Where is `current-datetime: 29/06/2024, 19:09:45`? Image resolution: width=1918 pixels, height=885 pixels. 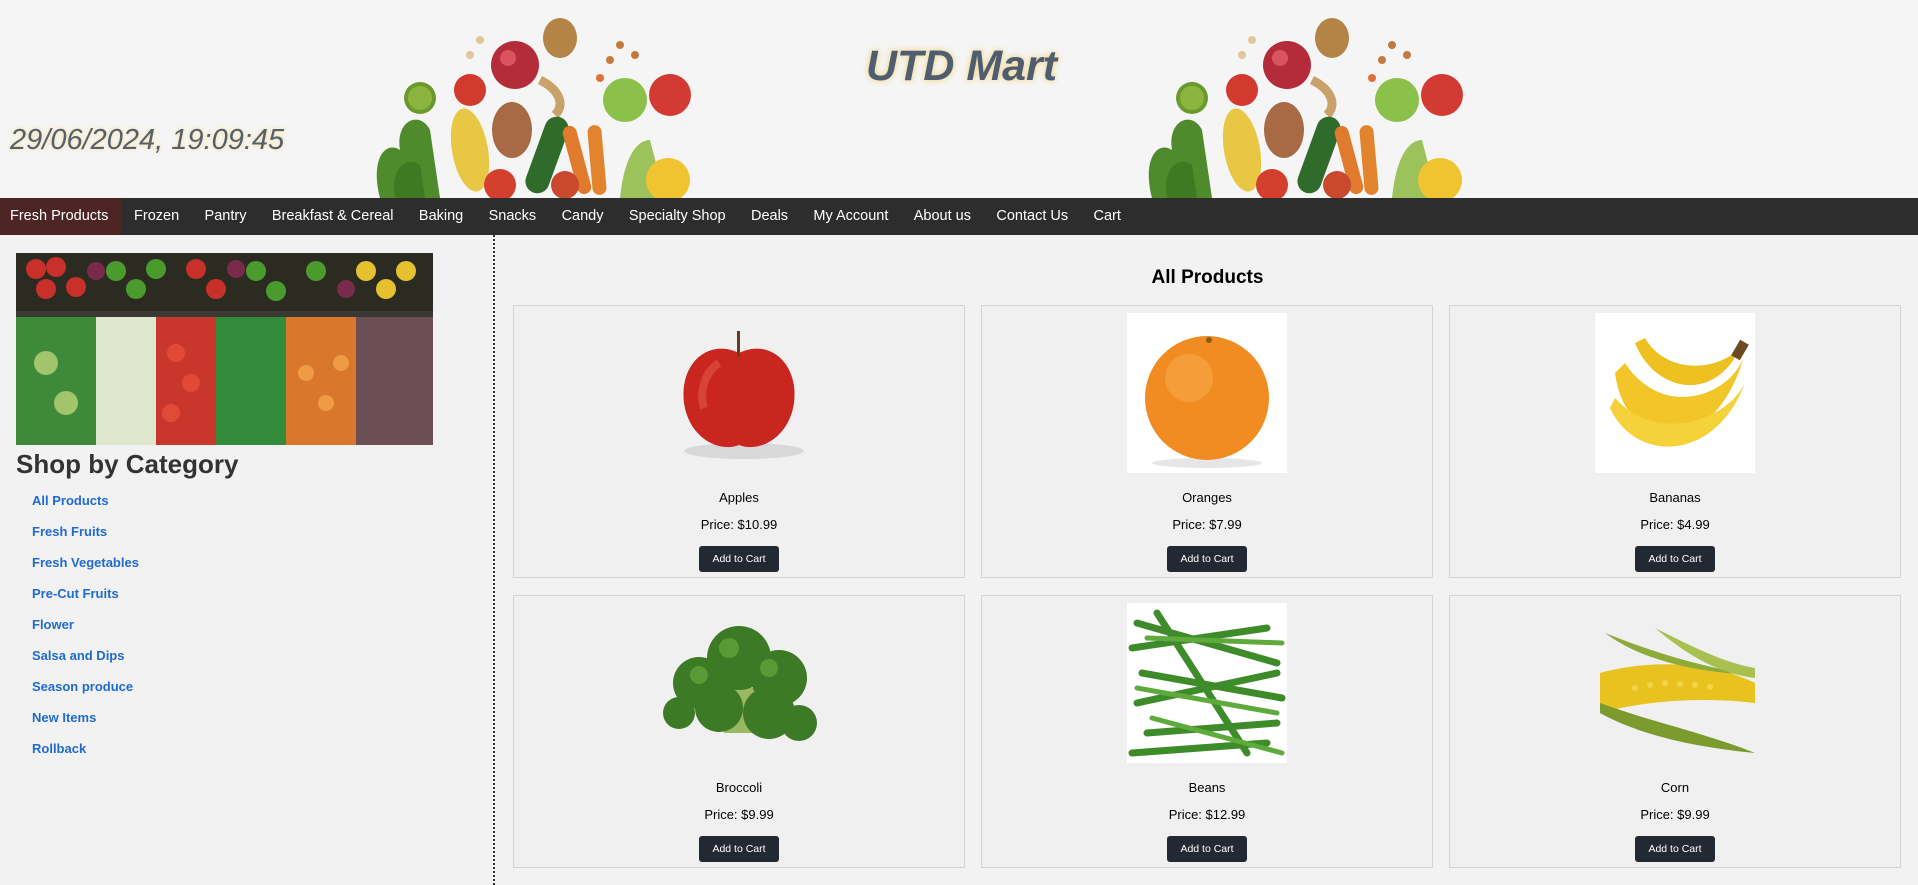 current-datetime: 29/06/2024, 19:09:45 is located at coordinates (147, 140).